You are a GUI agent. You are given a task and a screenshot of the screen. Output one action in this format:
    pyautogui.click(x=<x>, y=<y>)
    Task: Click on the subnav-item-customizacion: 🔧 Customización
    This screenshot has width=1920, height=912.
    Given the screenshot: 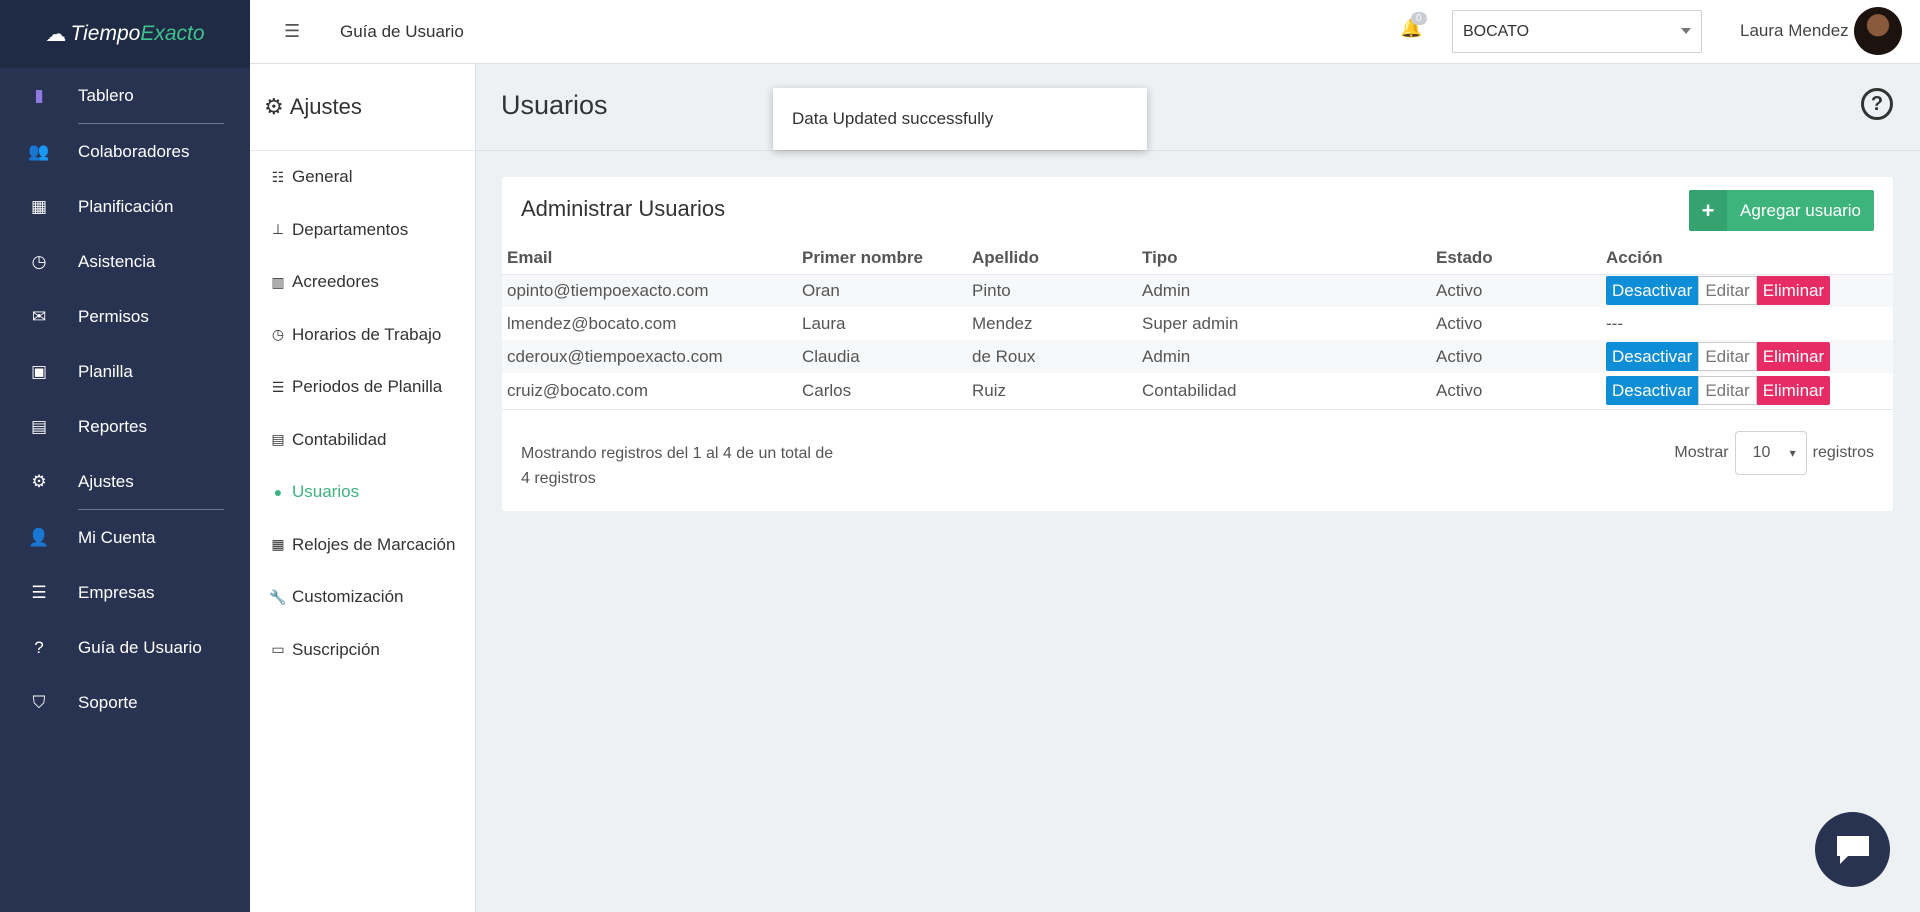 What is the action you would take?
    pyautogui.click(x=362, y=597)
    